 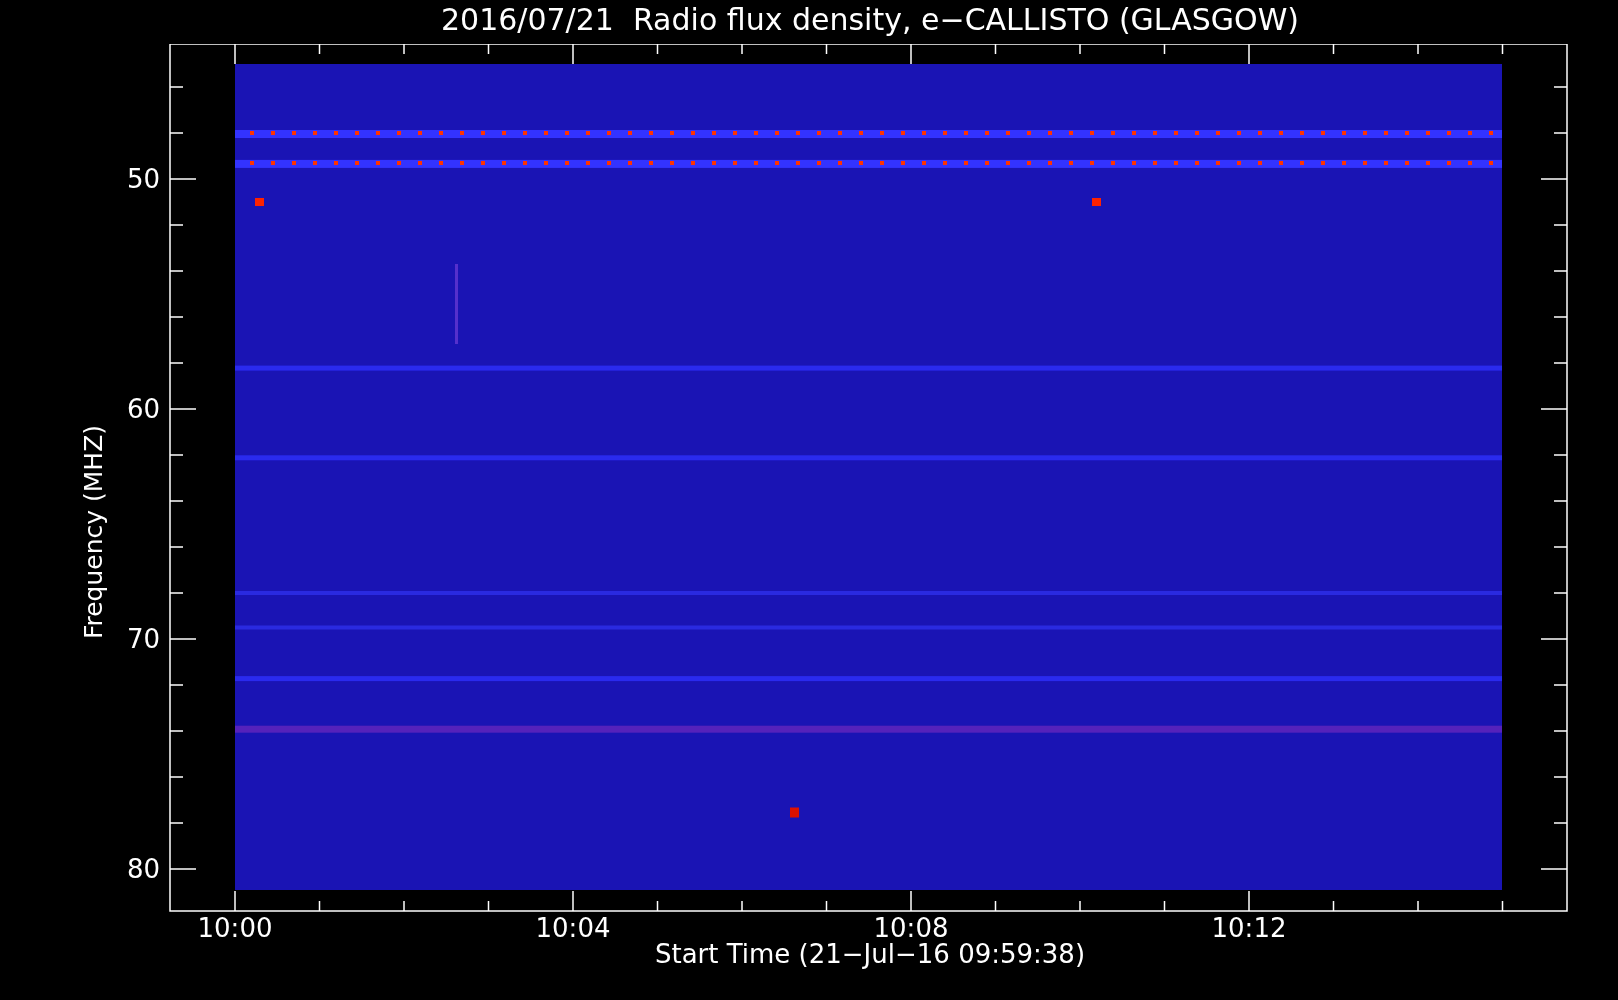 I want to click on chart-title: 2016/07/21 Radio flux density, e−CALLISTO (GLASGOW), so click(x=870, y=20).